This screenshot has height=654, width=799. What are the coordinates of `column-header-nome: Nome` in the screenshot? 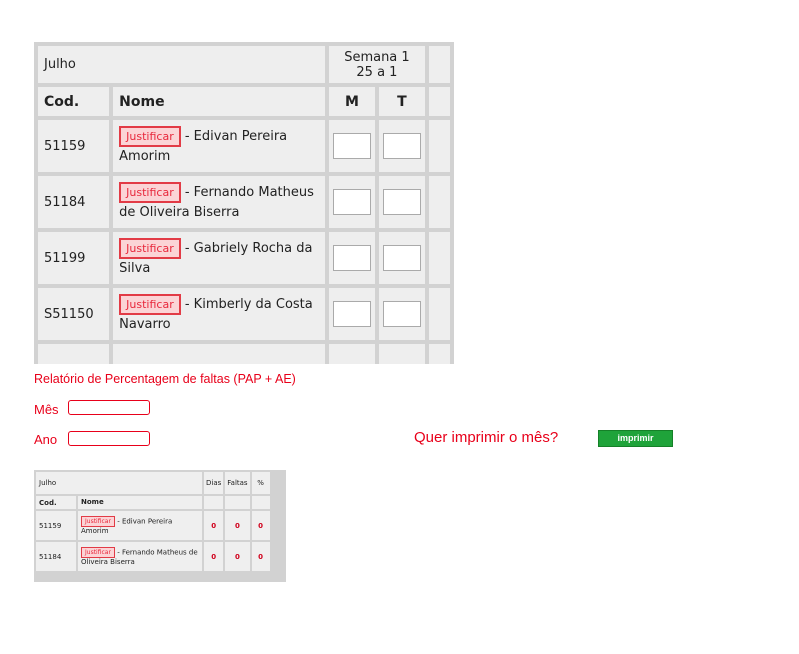 It's located at (219, 101).